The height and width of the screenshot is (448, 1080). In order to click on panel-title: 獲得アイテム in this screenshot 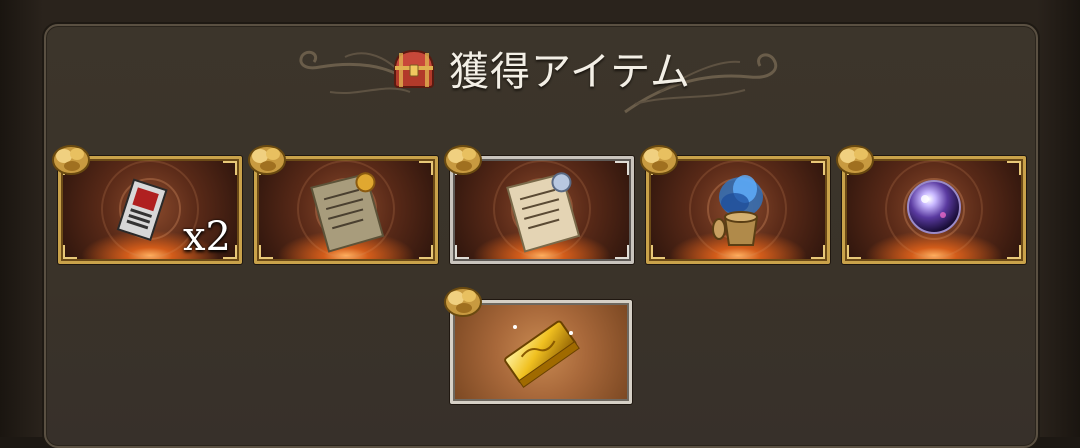, I will do `click(570, 72)`.